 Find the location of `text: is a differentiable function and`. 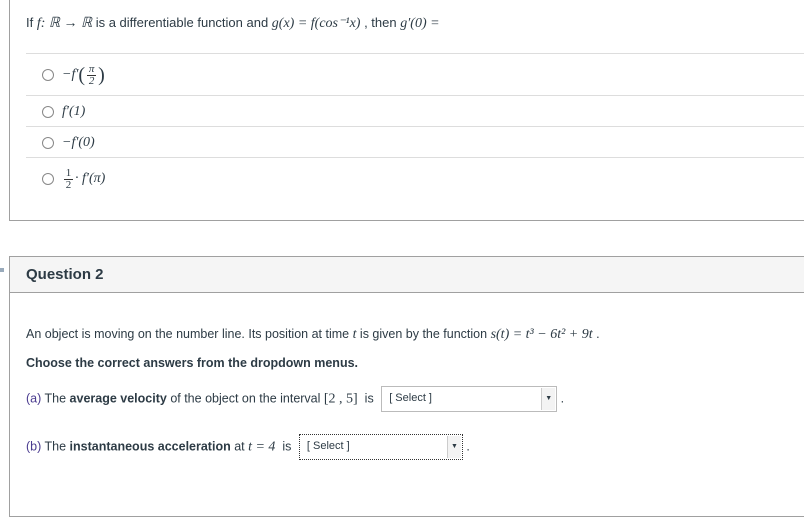

text: is a differentiable function and is located at coordinates (182, 22).